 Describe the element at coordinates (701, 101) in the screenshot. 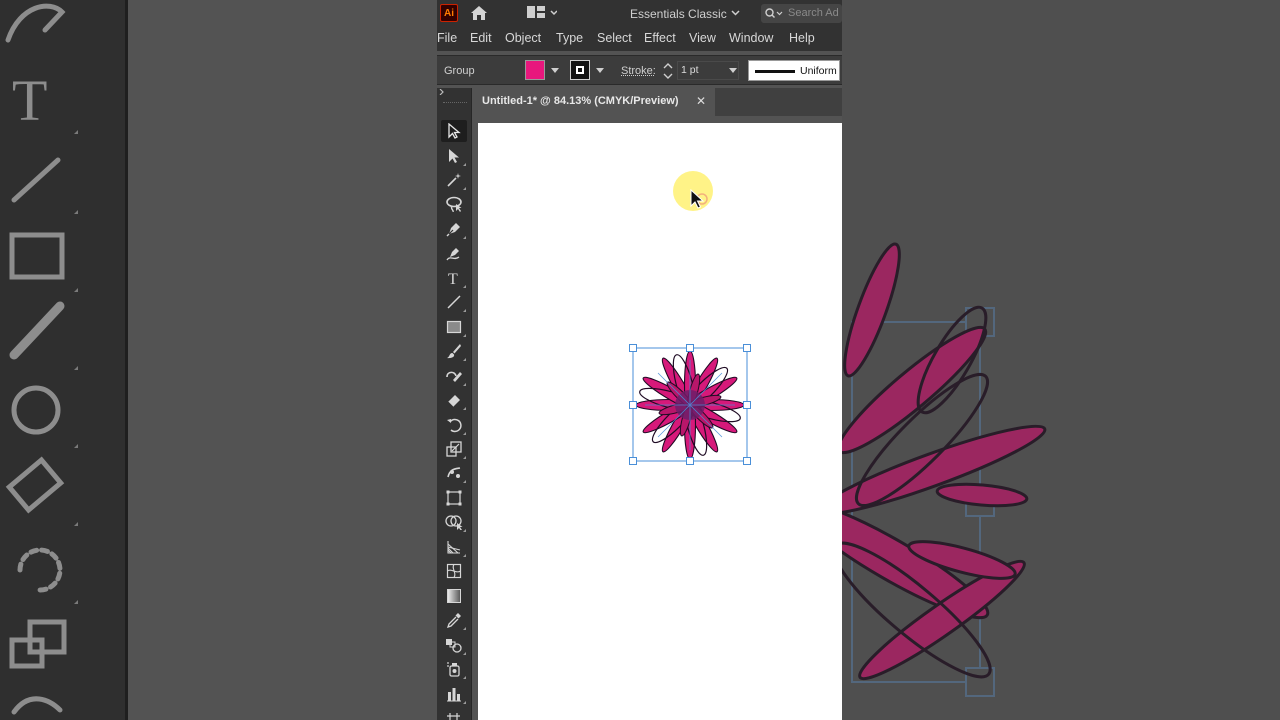

I see `close-icon: ✕` at that location.